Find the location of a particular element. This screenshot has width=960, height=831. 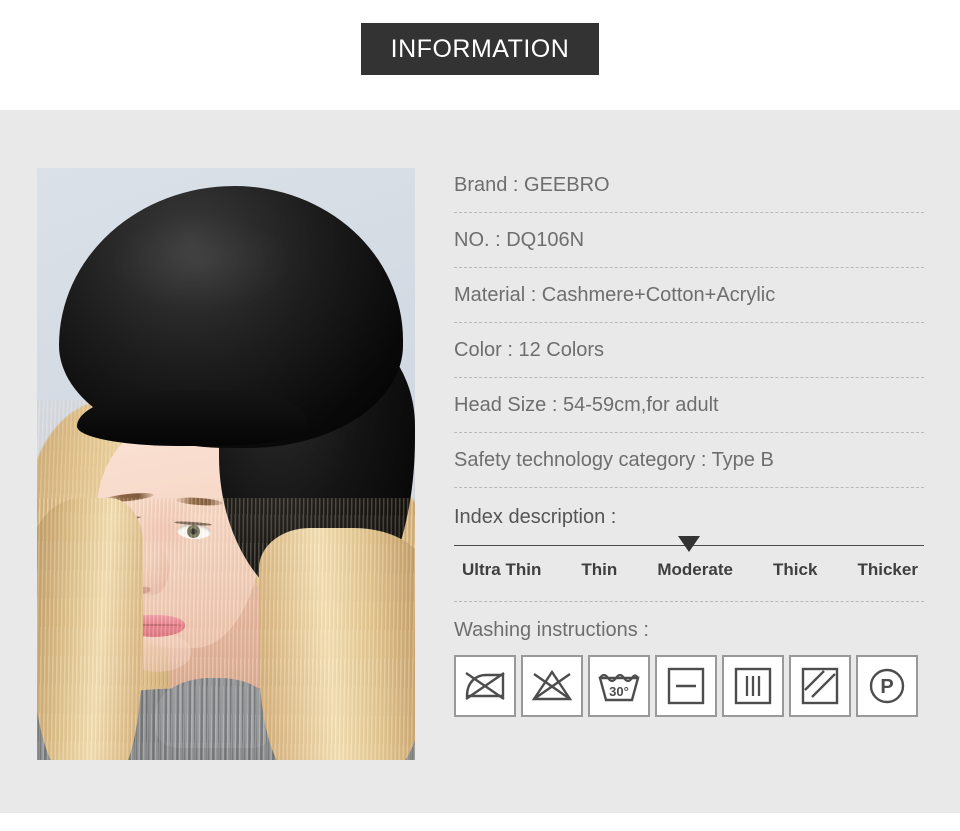

index-scale-line is located at coordinates (689, 544).